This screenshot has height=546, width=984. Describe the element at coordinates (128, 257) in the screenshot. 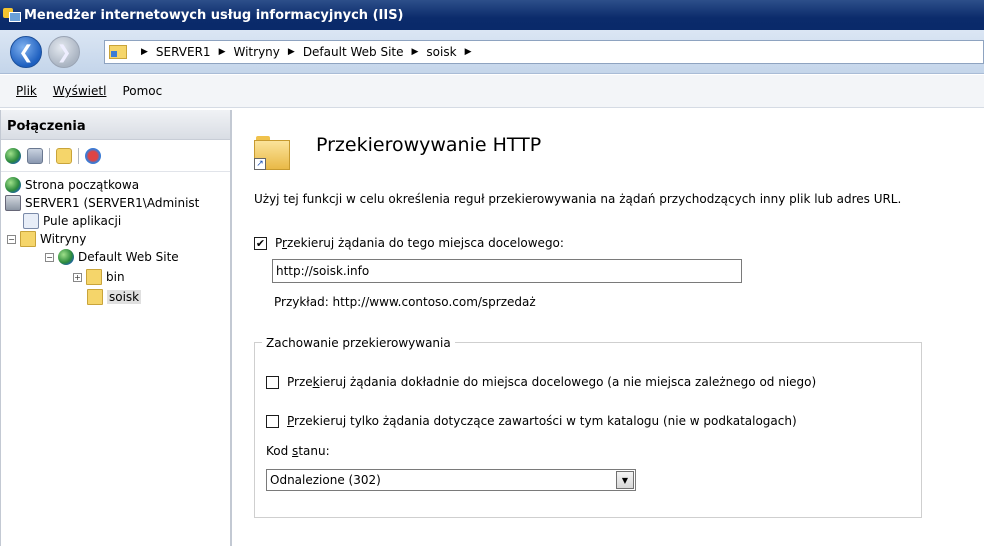

I see `tree-item-label: Default Web Site` at that location.